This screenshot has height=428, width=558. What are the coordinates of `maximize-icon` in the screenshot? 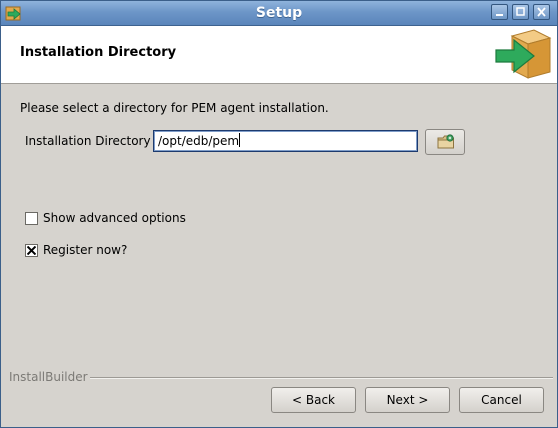 It's located at (520, 11).